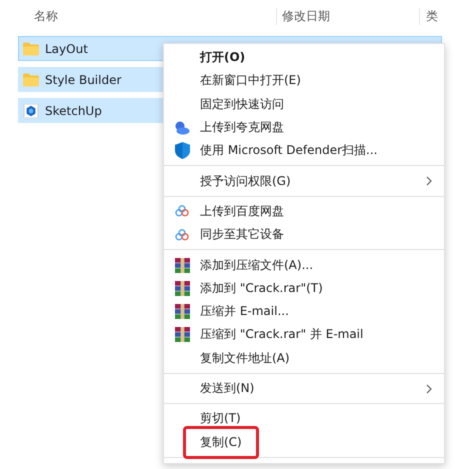 This screenshot has height=469, width=457. I want to click on menu-label: 同步至其它设备, so click(242, 235).